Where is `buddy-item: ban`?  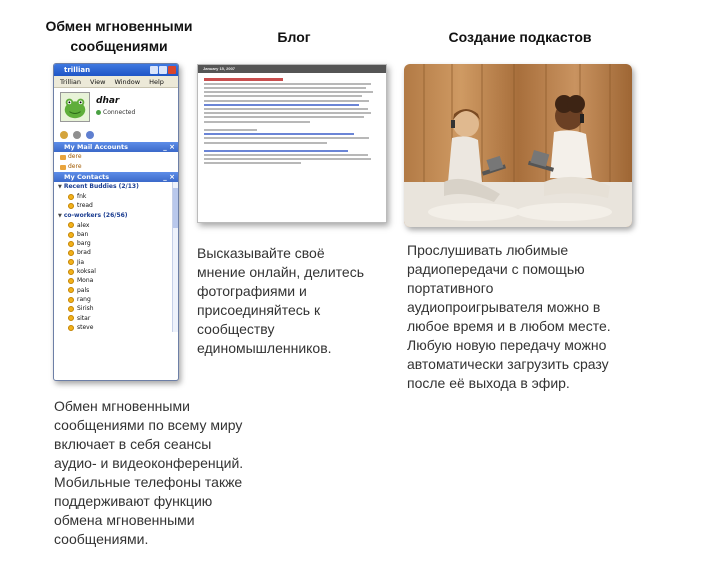
buddy-item: ban is located at coordinates (118, 234).